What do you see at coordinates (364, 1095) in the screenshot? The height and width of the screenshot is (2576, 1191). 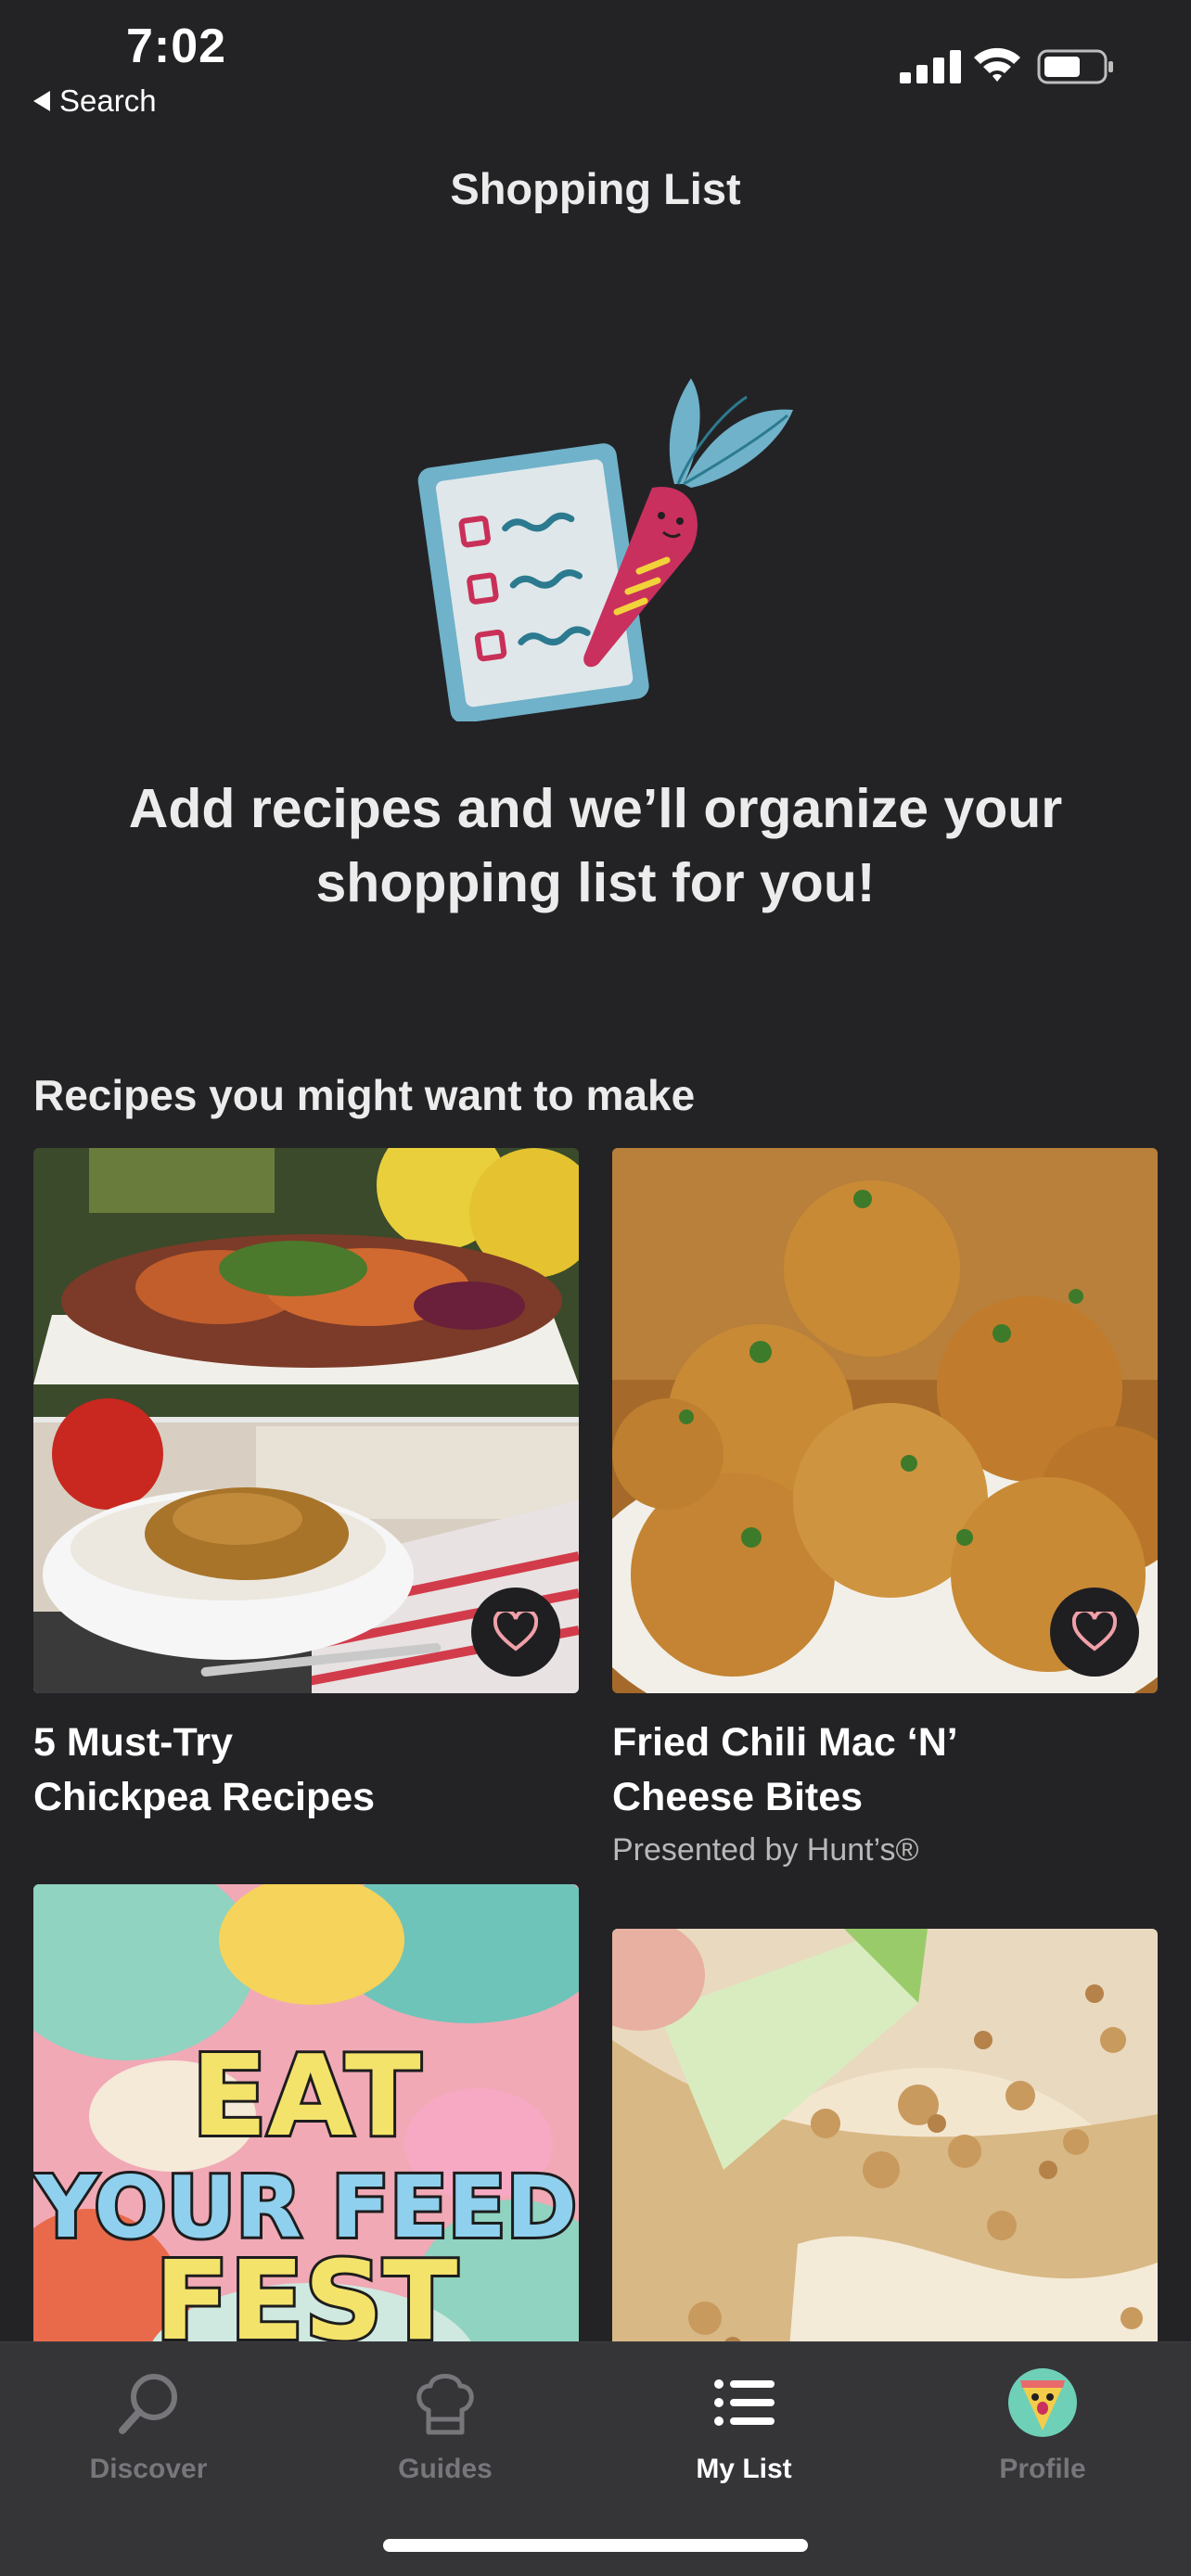 I see `section-title: Recipes you might want to make` at bounding box center [364, 1095].